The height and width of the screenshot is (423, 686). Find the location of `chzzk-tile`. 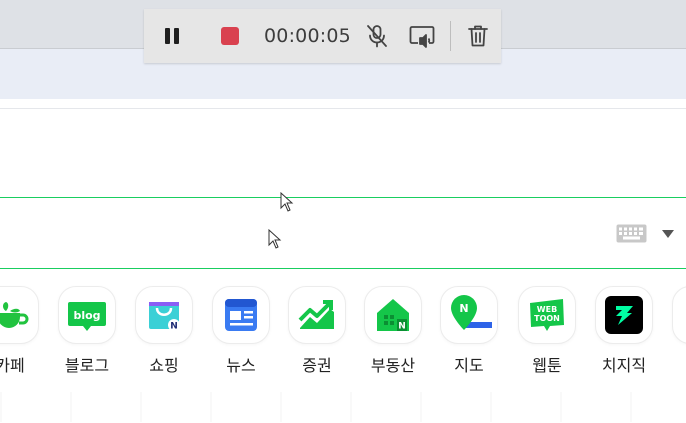

chzzk-tile is located at coordinates (624, 315).